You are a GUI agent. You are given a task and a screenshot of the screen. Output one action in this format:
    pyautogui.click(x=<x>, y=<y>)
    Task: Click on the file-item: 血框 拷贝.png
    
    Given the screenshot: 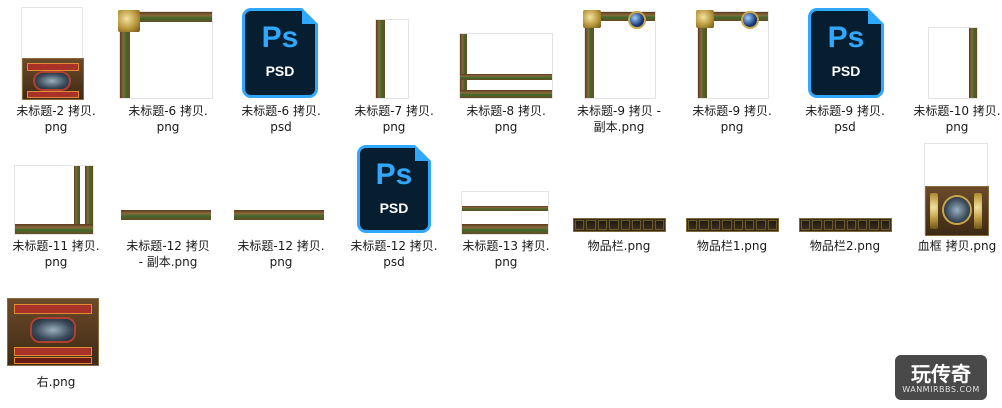 What is the action you would take?
    pyautogui.click(x=951, y=207)
    